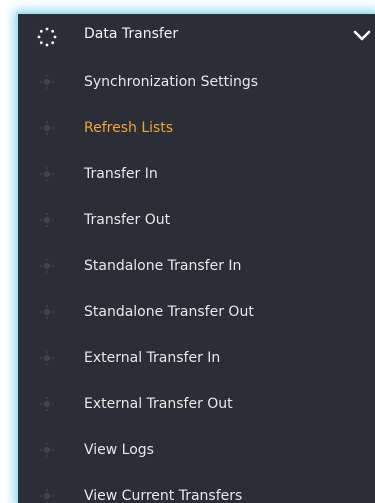 This screenshot has height=503, width=375. I want to click on spinner-dots-icon, so click(47, 37).